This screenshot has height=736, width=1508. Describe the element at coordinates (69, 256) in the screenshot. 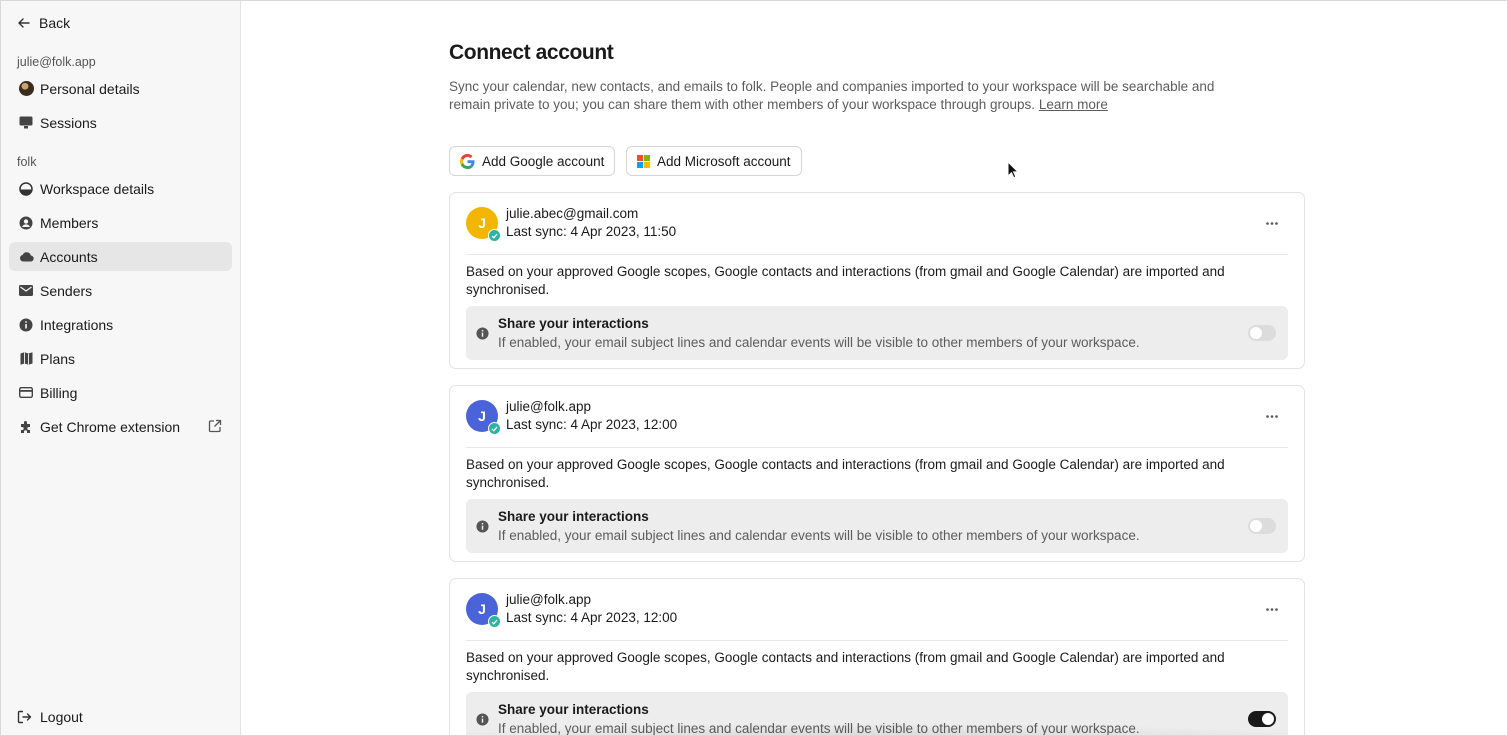

I see `sidebar-item-label: Accounts` at that location.